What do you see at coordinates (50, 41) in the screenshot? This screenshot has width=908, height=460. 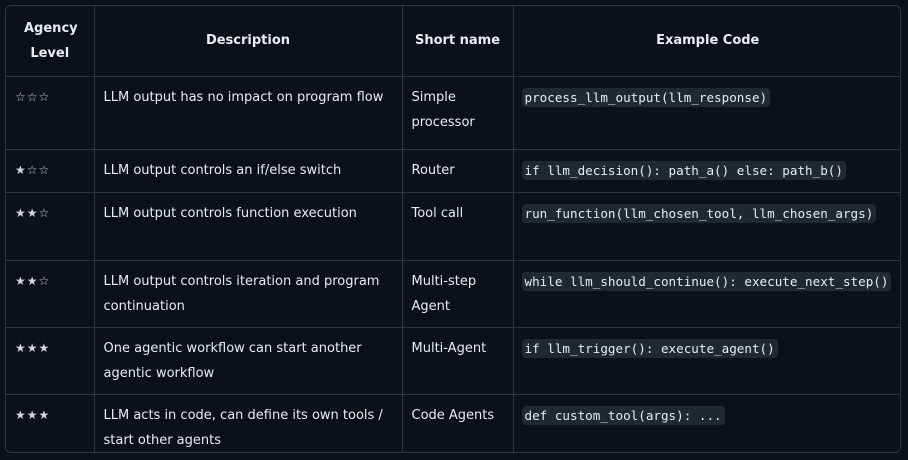 I see `header-agency-level: Agency Level` at bounding box center [50, 41].